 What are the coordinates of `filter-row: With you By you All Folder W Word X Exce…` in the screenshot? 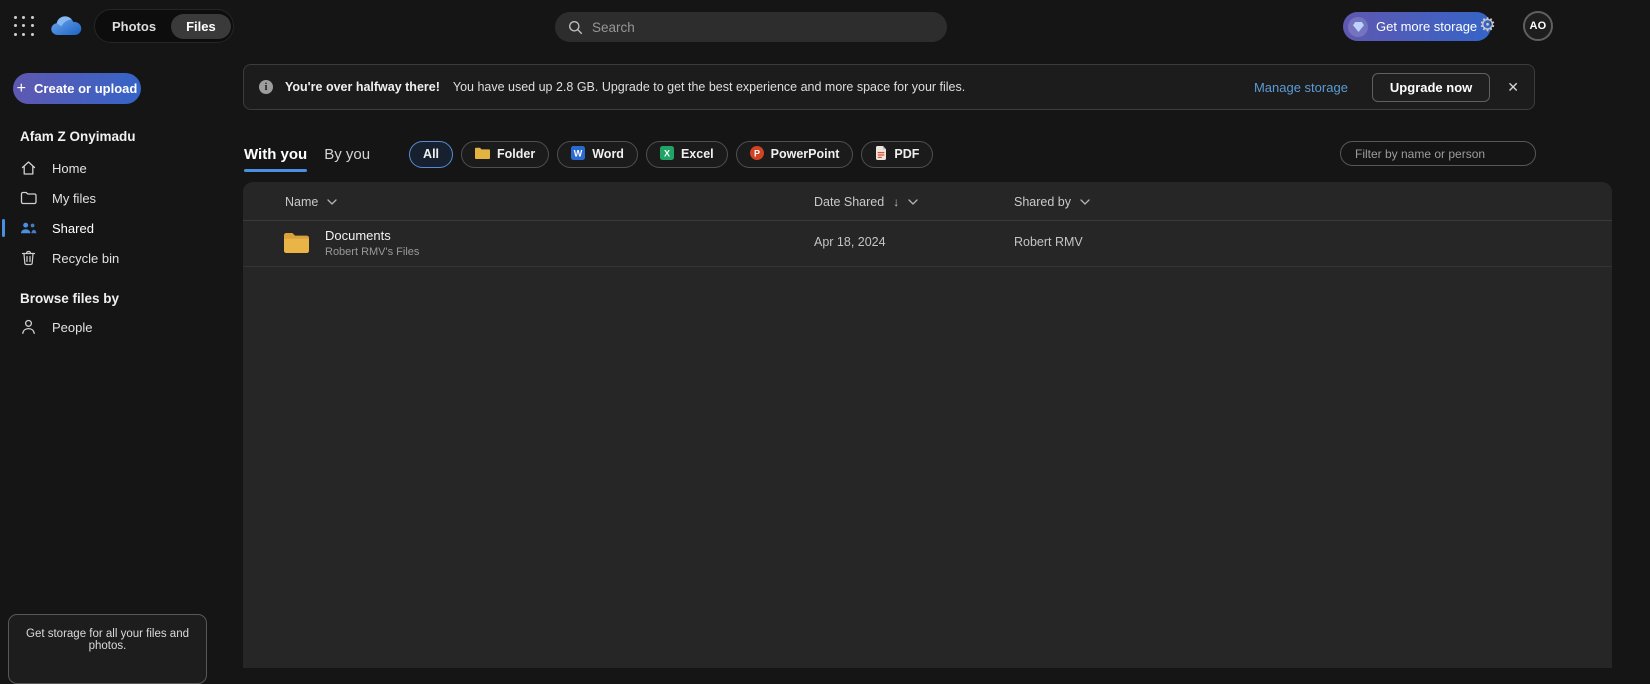 It's located at (589, 155).